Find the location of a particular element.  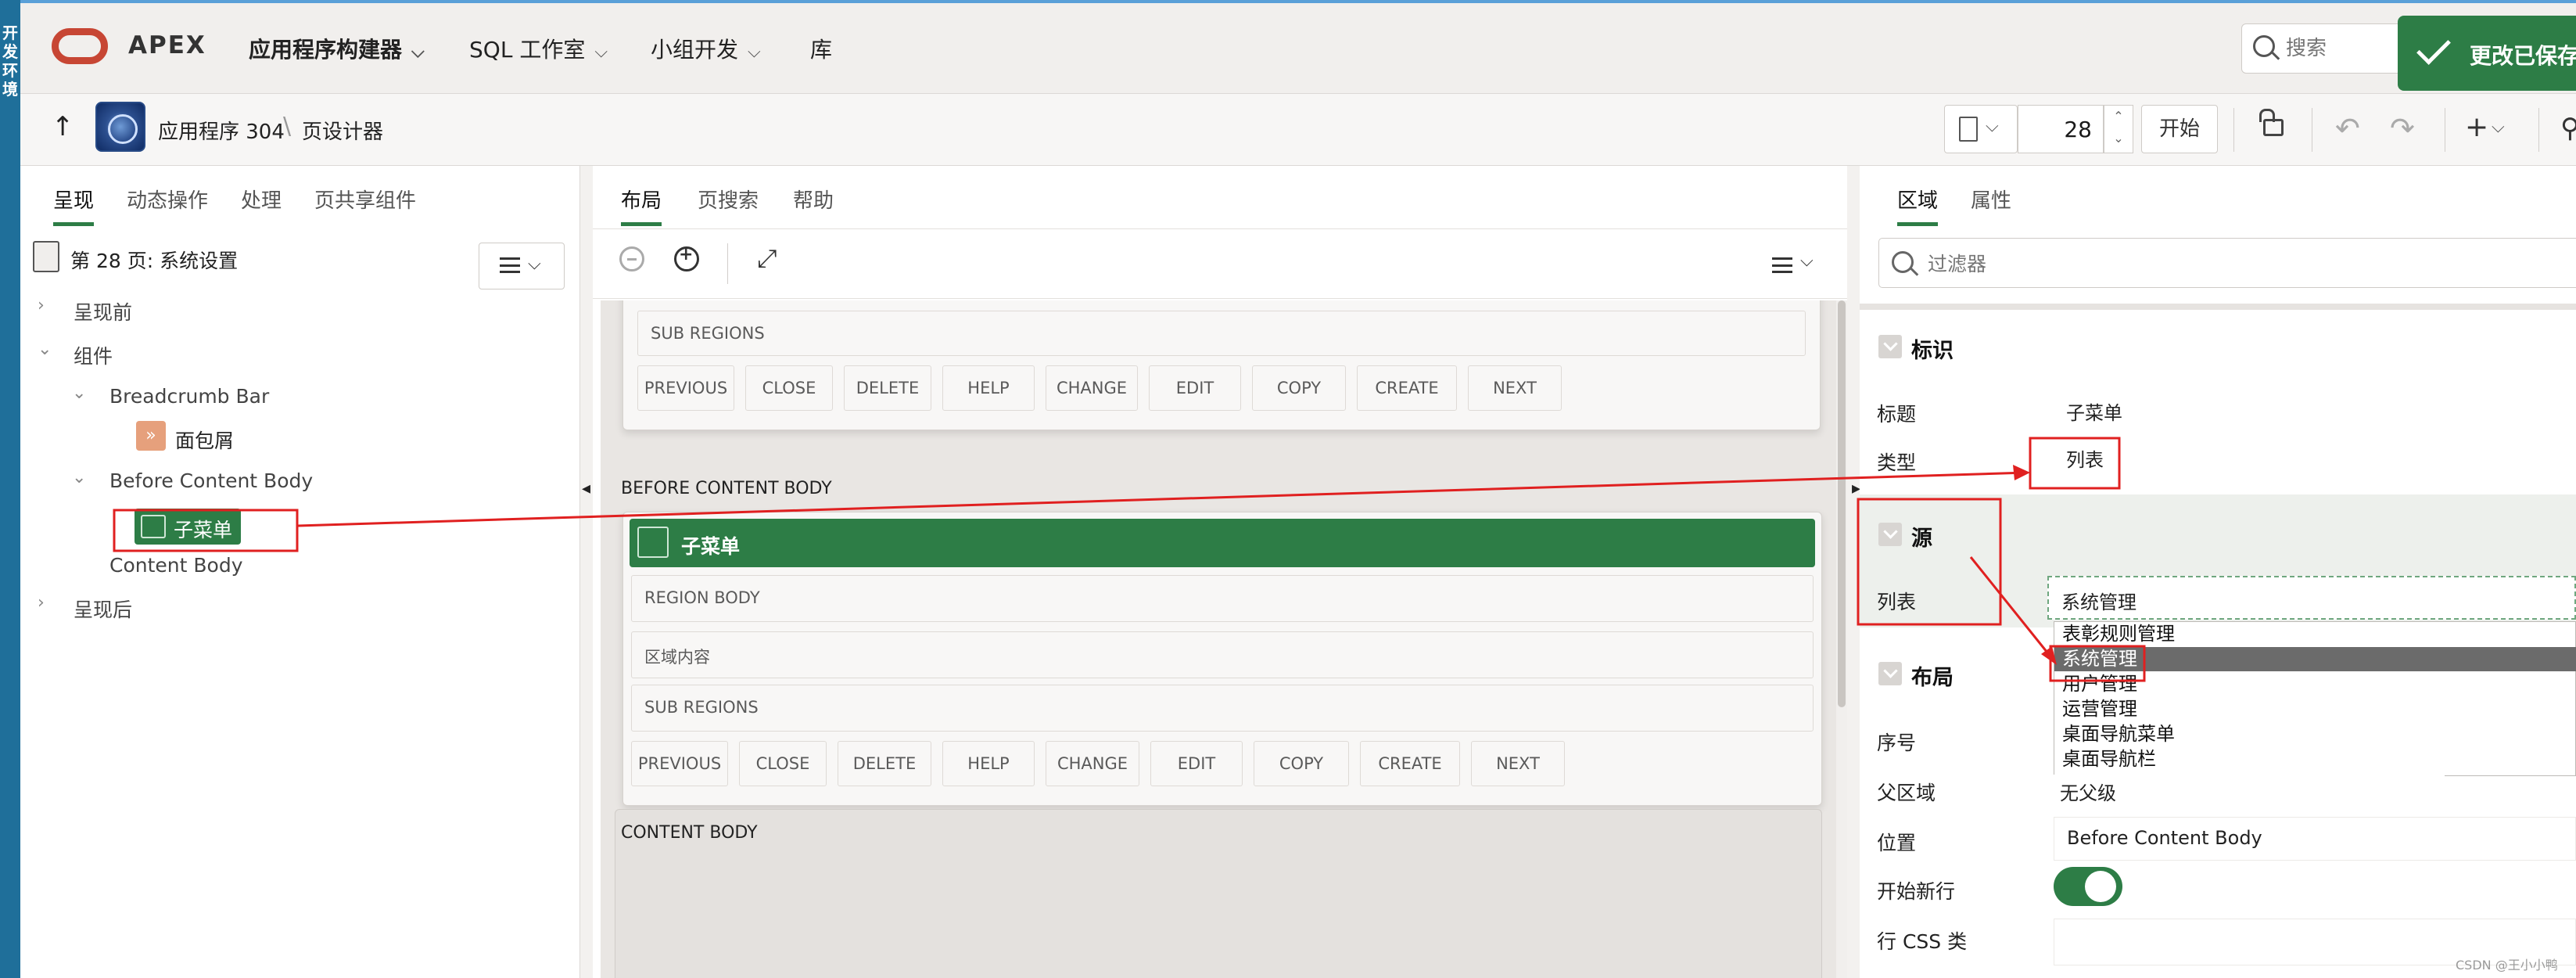

dropdown-option: 桌面导航栏 is located at coordinates (2315, 759).